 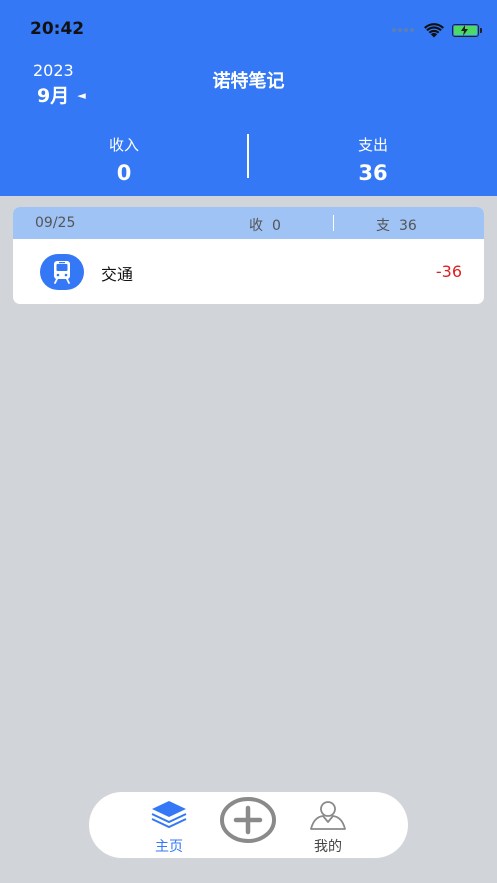 What do you see at coordinates (169, 847) in the screenshot?
I see `tab-home-label: 主页` at bounding box center [169, 847].